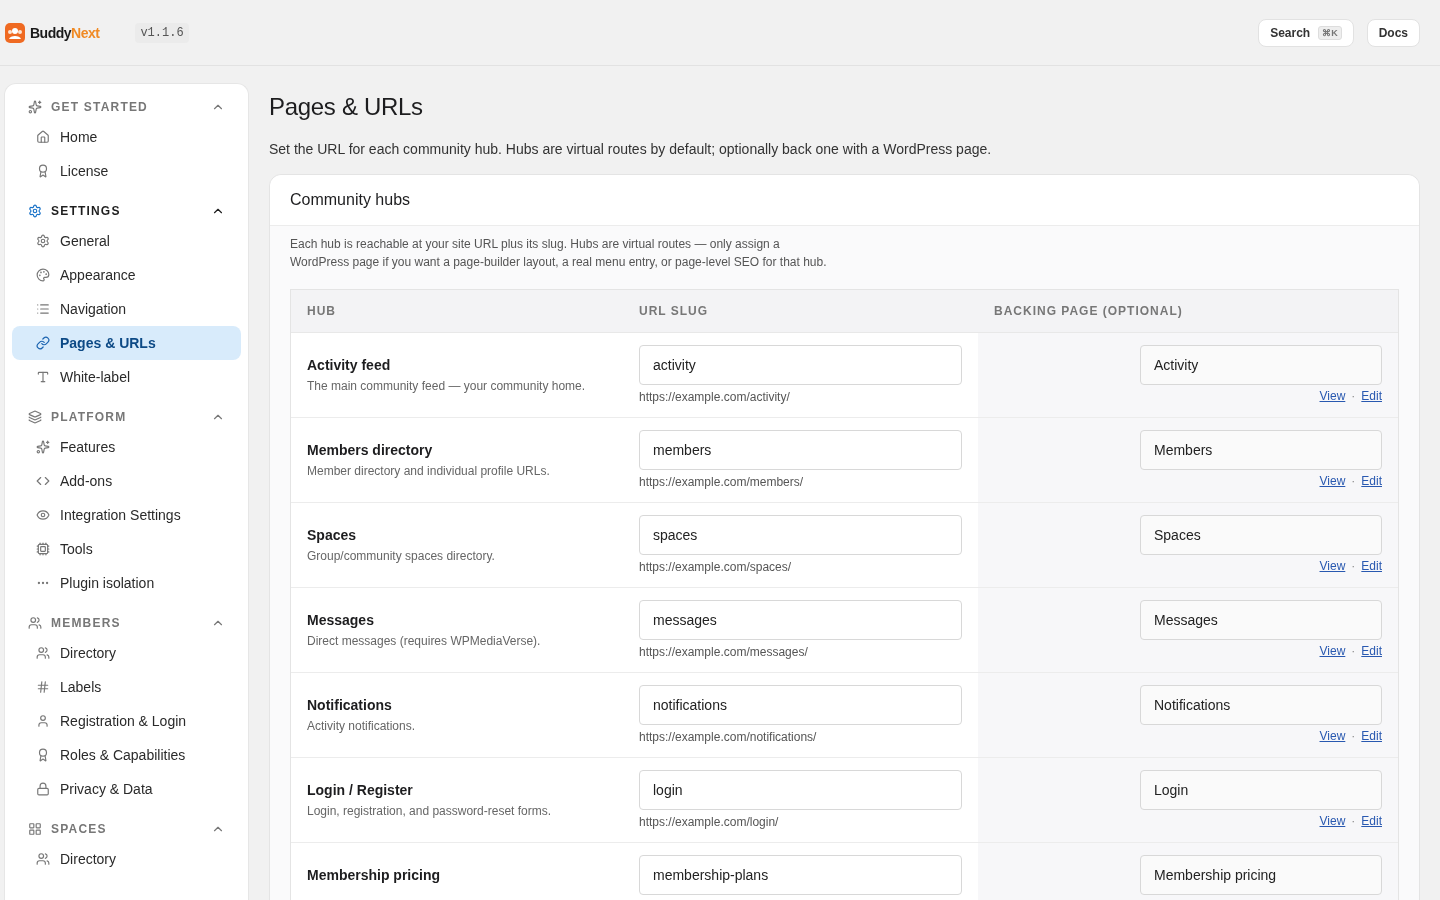  I want to click on section-title: MEMBERS, so click(86, 623).